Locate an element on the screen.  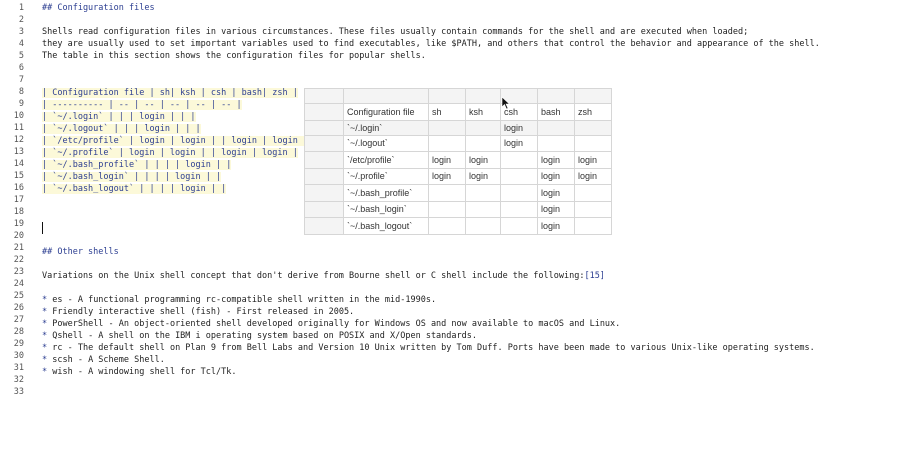
line-number: 28 is located at coordinates (18, 332).